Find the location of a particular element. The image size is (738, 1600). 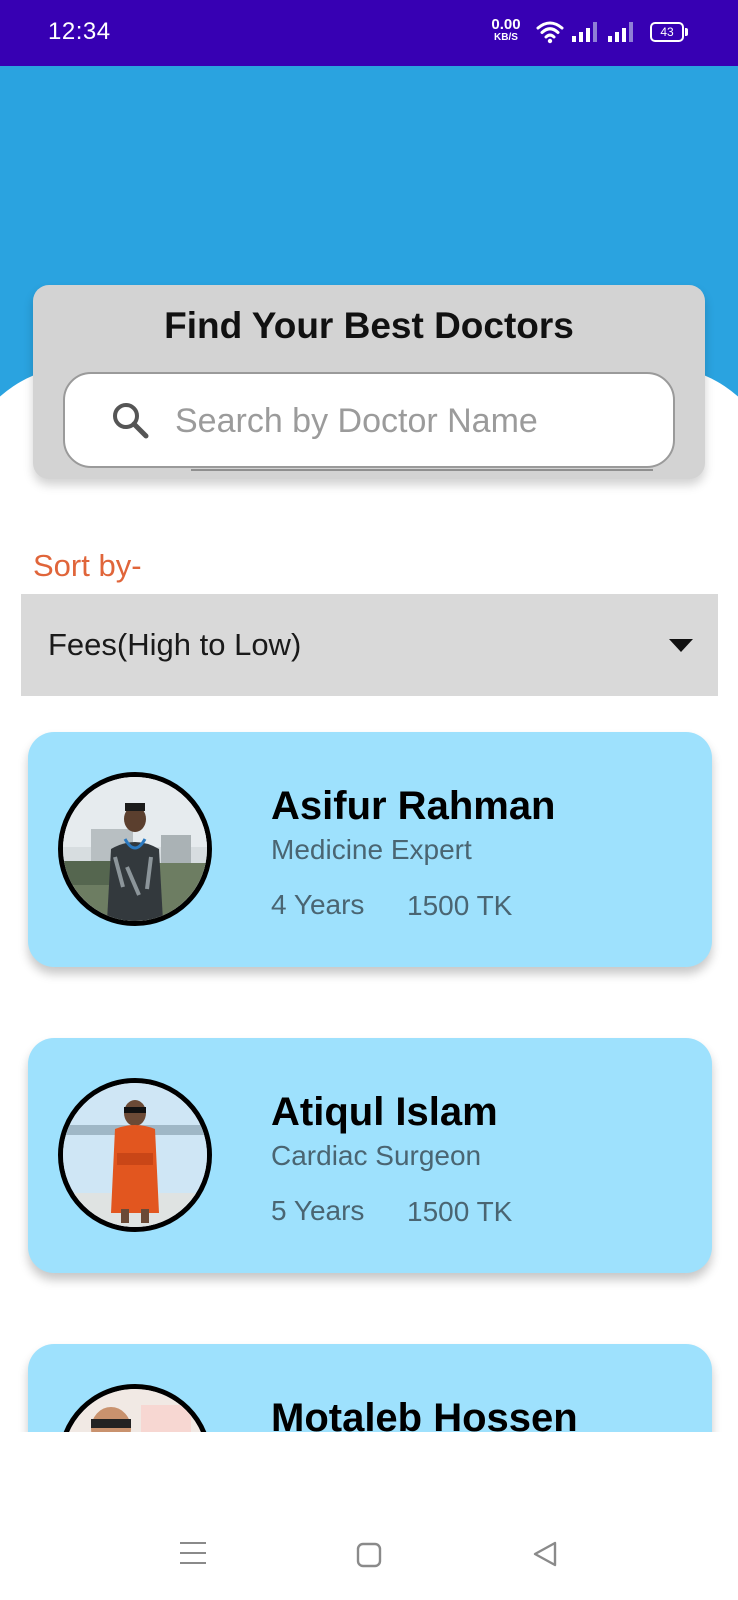

wifi-icon is located at coordinates (550, 34).